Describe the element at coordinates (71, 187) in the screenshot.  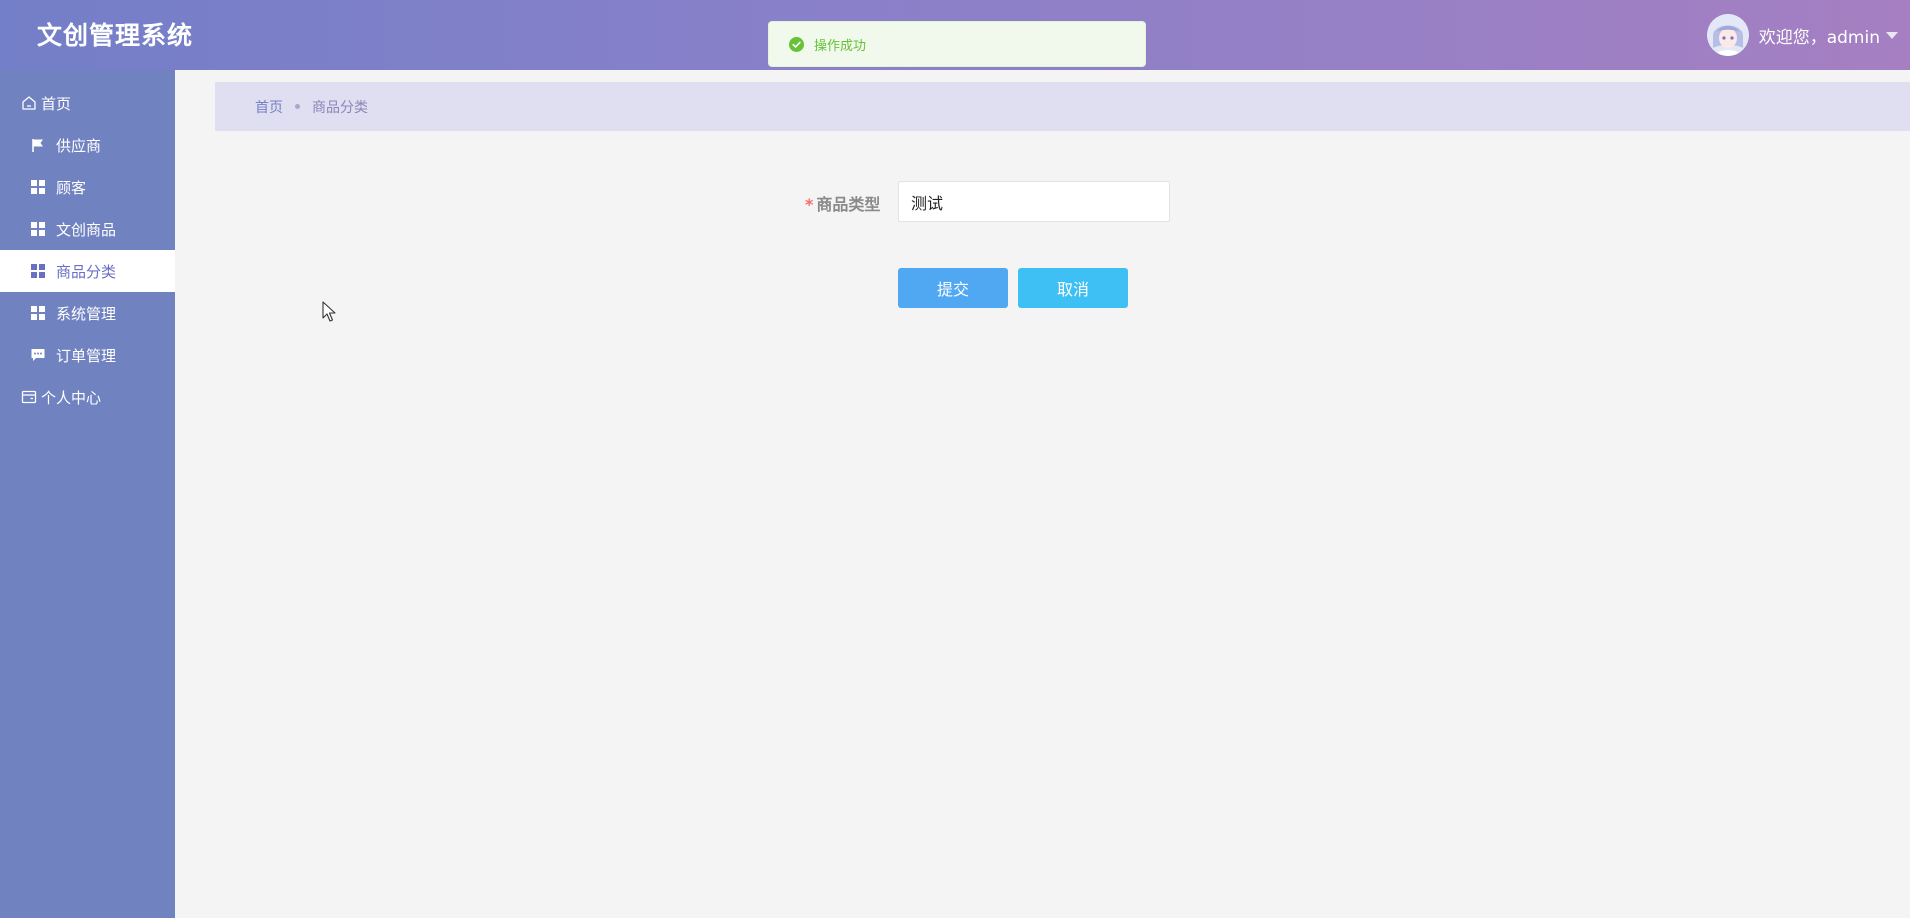
I see `sidebar-item-label: 顾客` at that location.